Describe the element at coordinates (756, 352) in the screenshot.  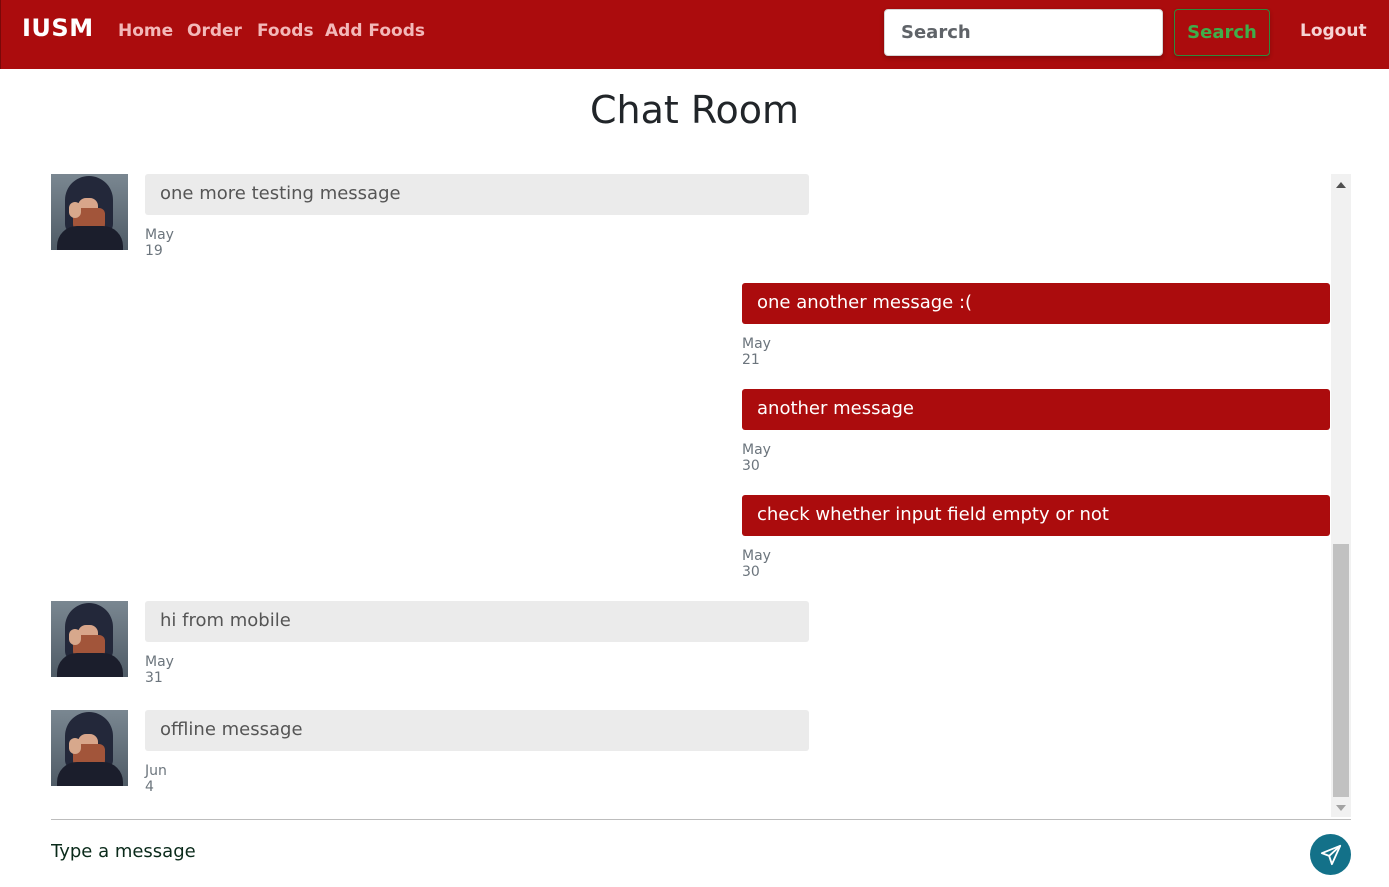
I see `message-date: May 21` at that location.